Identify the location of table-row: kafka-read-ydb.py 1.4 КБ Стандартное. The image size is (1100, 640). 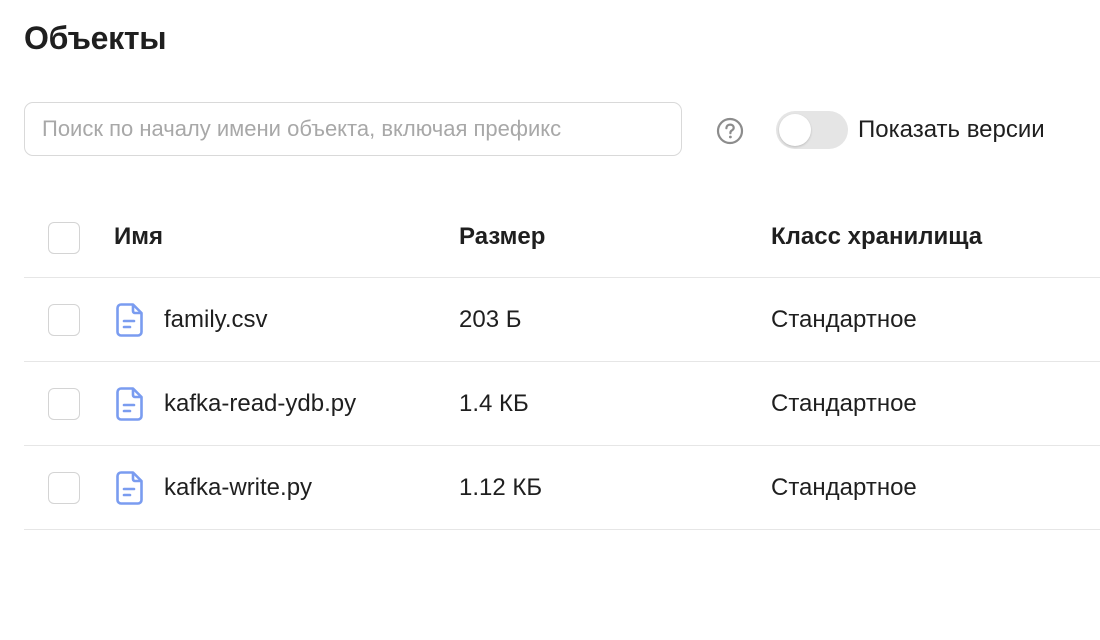
(562, 404).